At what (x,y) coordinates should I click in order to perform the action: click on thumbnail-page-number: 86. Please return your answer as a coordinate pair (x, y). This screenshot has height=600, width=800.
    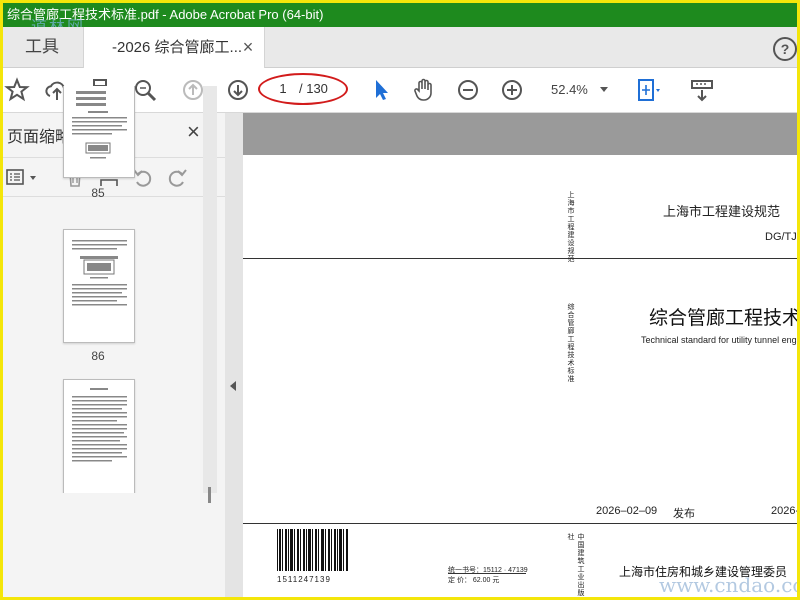
    Looking at the image, I should click on (98, 356).